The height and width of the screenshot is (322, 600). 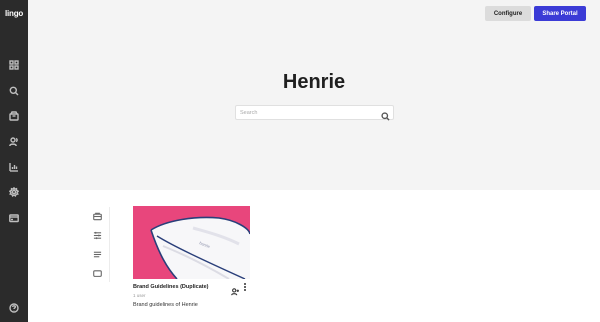 I want to click on chart-icon, so click(x=14, y=167).